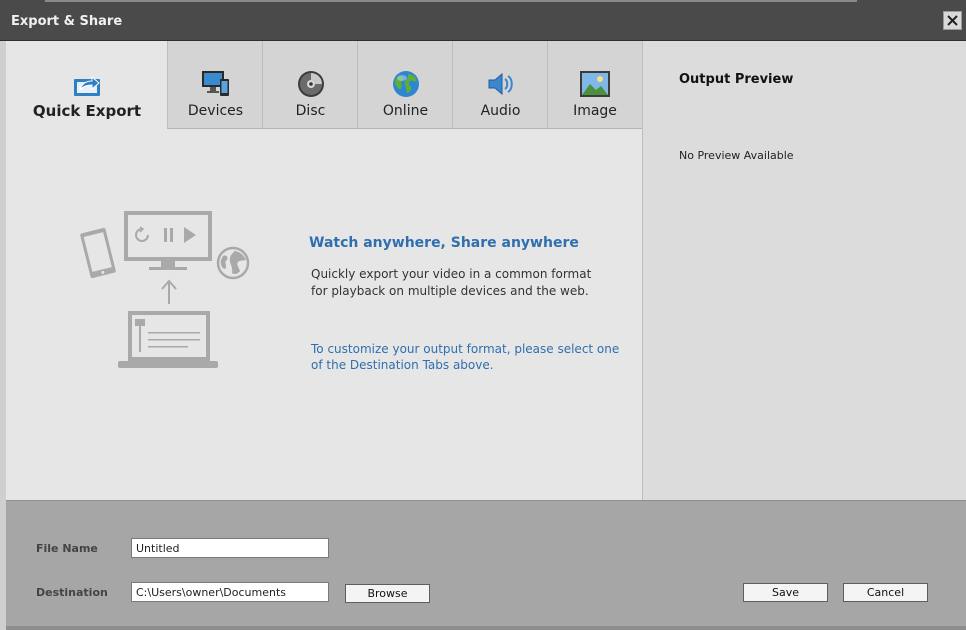 Image resolution: width=966 pixels, height=630 pixels. Describe the element at coordinates (500, 111) in the screenshot. I see `tab-label: Audio` at that location.